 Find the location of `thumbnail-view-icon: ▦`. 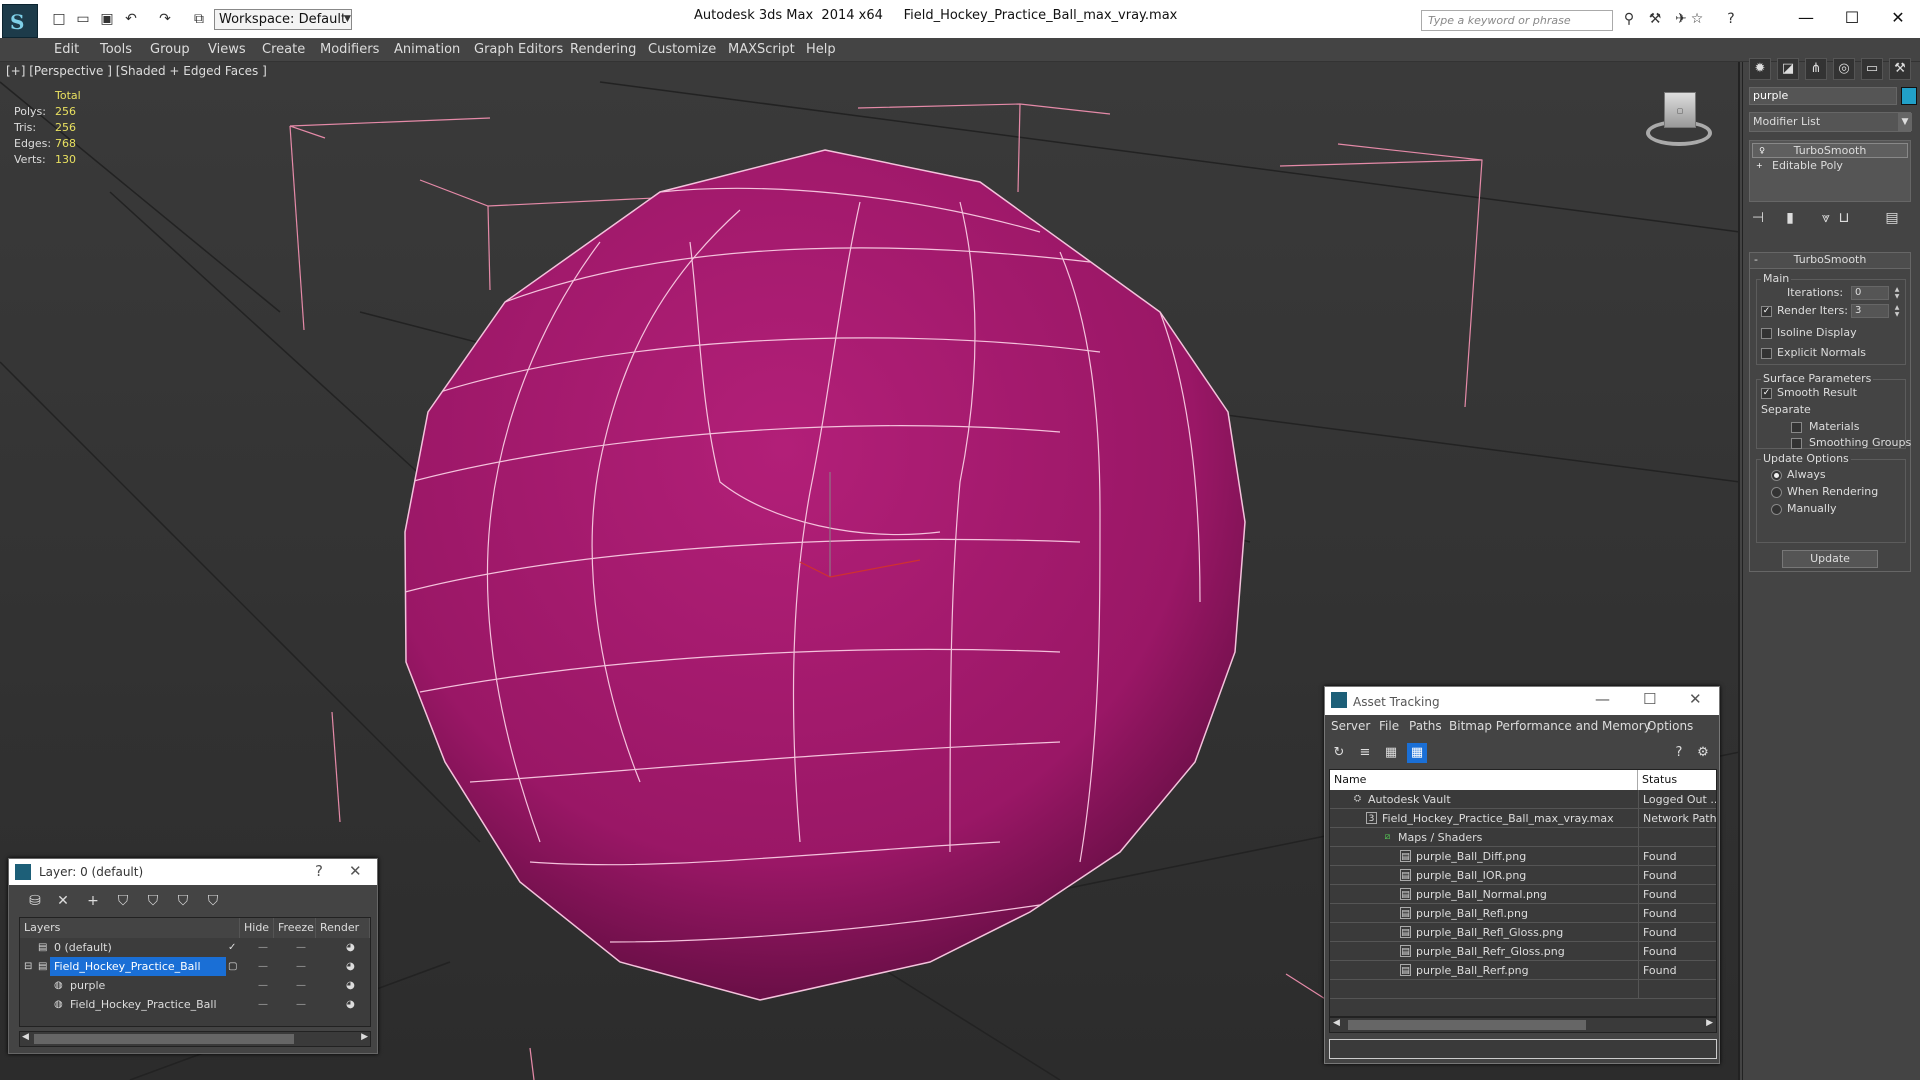

thumbnail-view-icon: ▦ is located at coordinates (1391, 753).